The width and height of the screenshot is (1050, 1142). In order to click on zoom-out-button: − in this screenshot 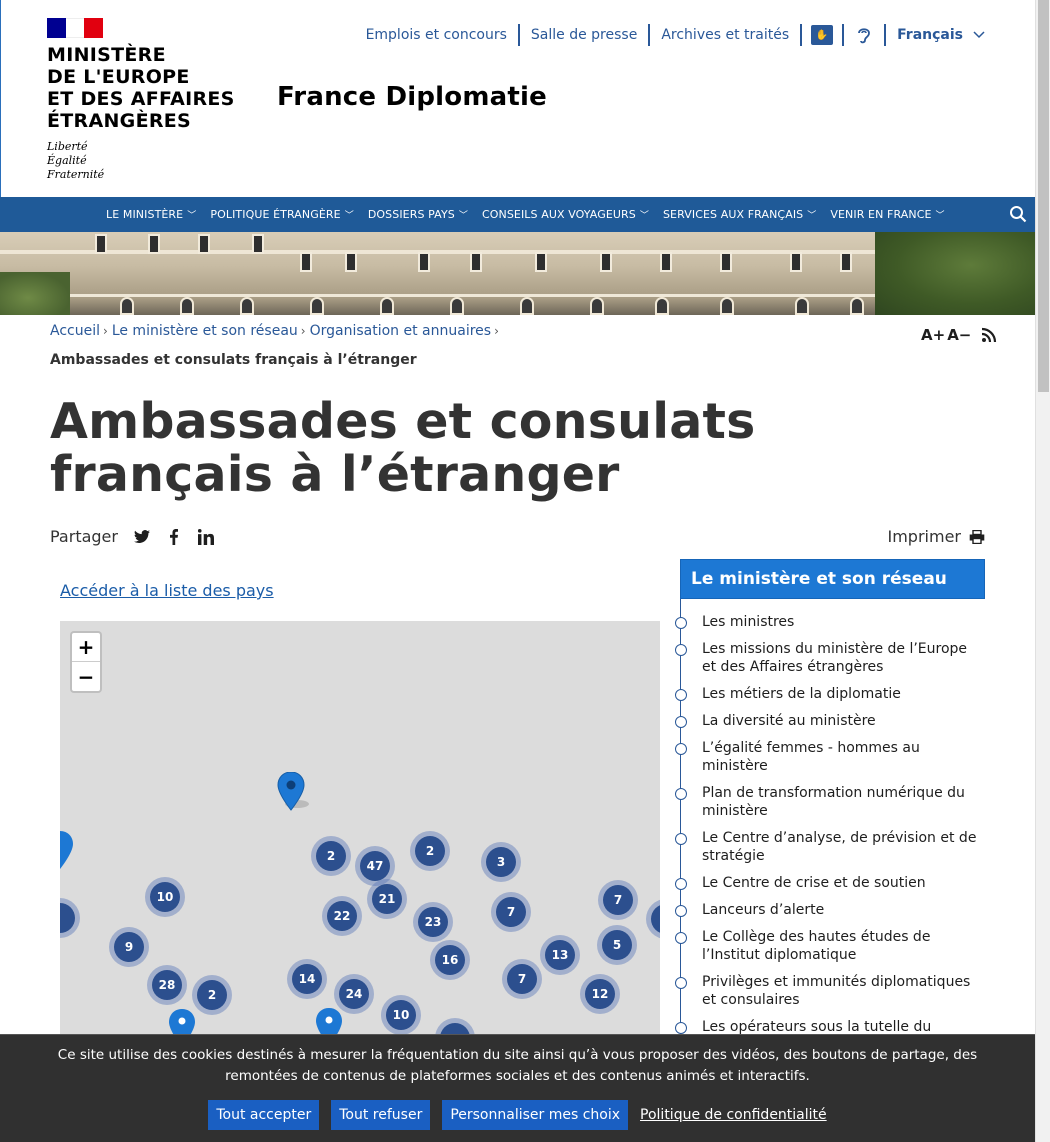, I will do `click(86, 676)`.